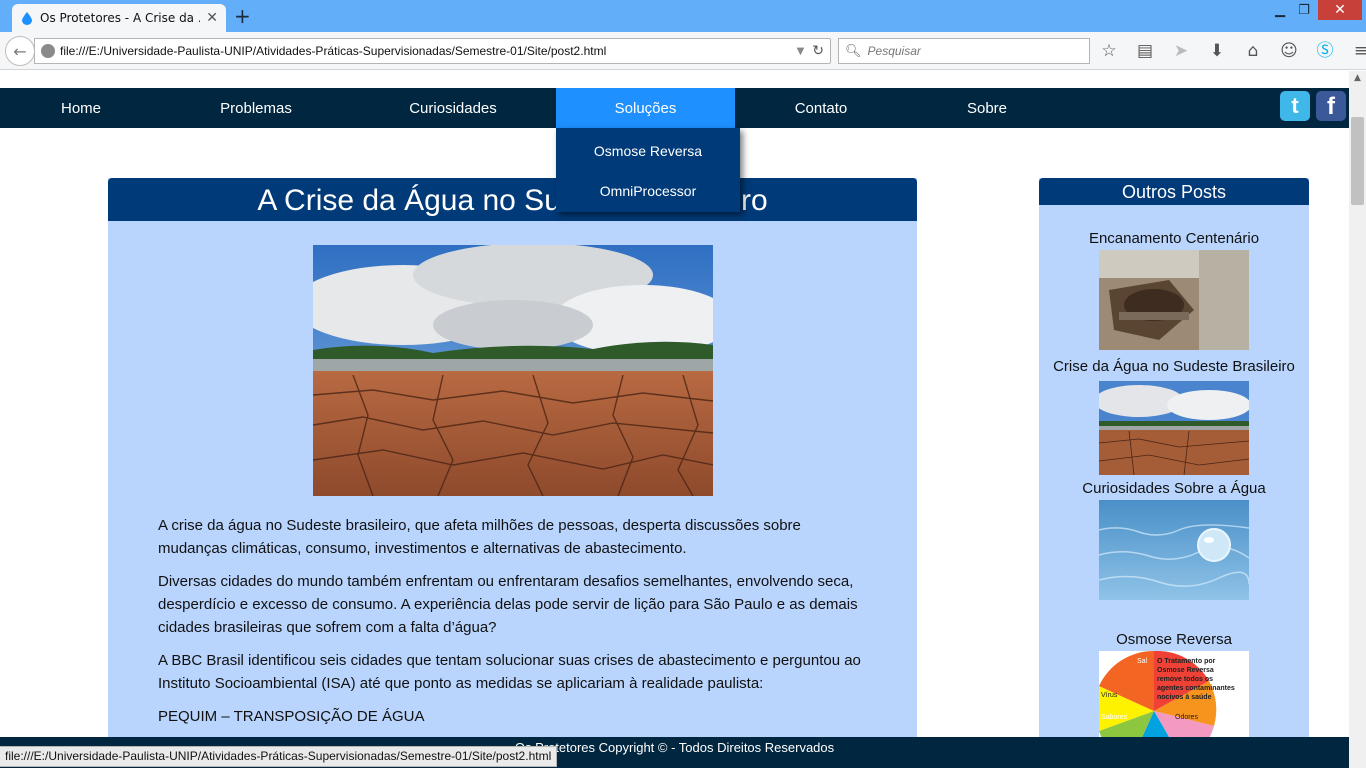 The width and height of the screenshot is (1366, 768). Describe the element at coordinates (1357, 78) in the screenshot. I see `scroll-up-arrow-icon: ▲` at that location.